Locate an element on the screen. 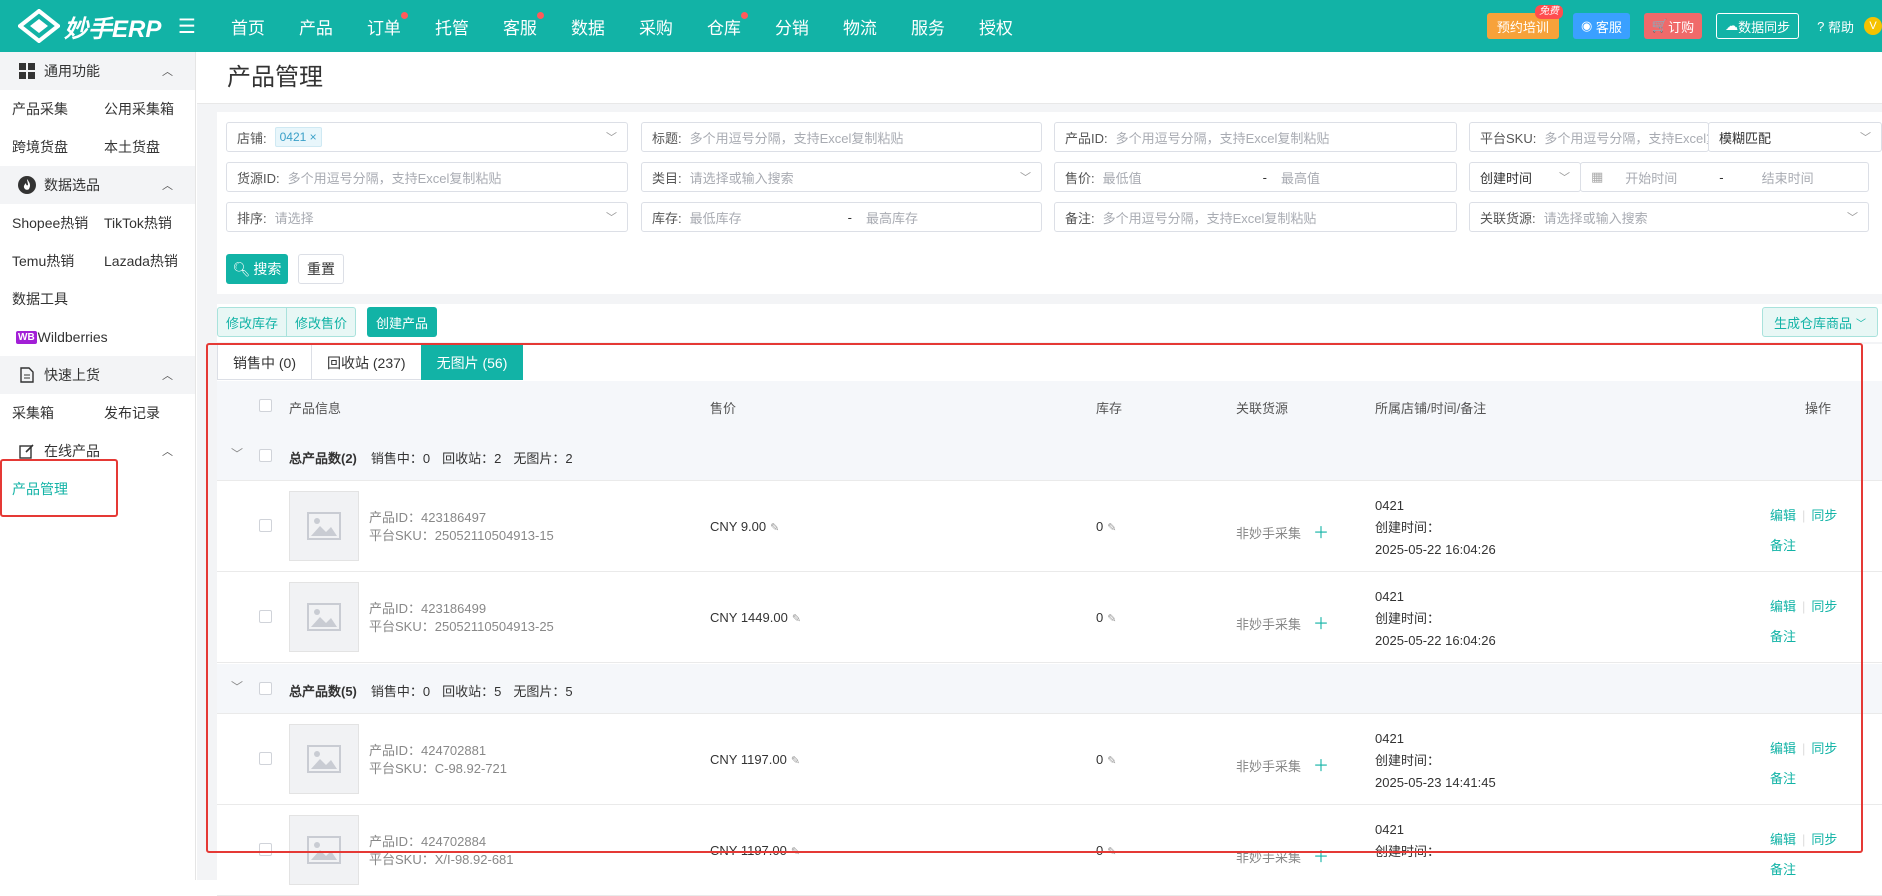 This screenshot has height=896, width=1882. nav-logistics: 物流 is located at coordinates (860, 26).